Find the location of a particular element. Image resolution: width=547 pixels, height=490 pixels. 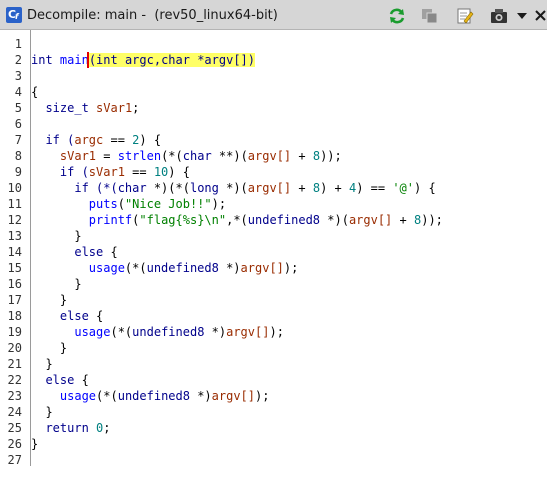

code-line: 20 } is located at coordinates (273, 348).